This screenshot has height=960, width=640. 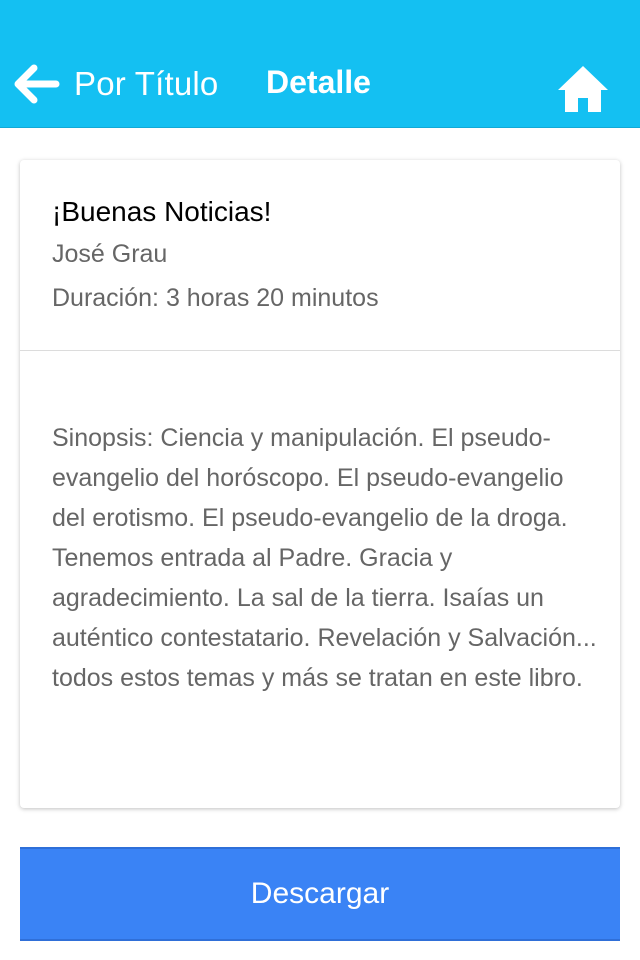 What do you see at coordinates (583, 89) in the screenshot?
I see `home-button` at bounding box center [583, 89].